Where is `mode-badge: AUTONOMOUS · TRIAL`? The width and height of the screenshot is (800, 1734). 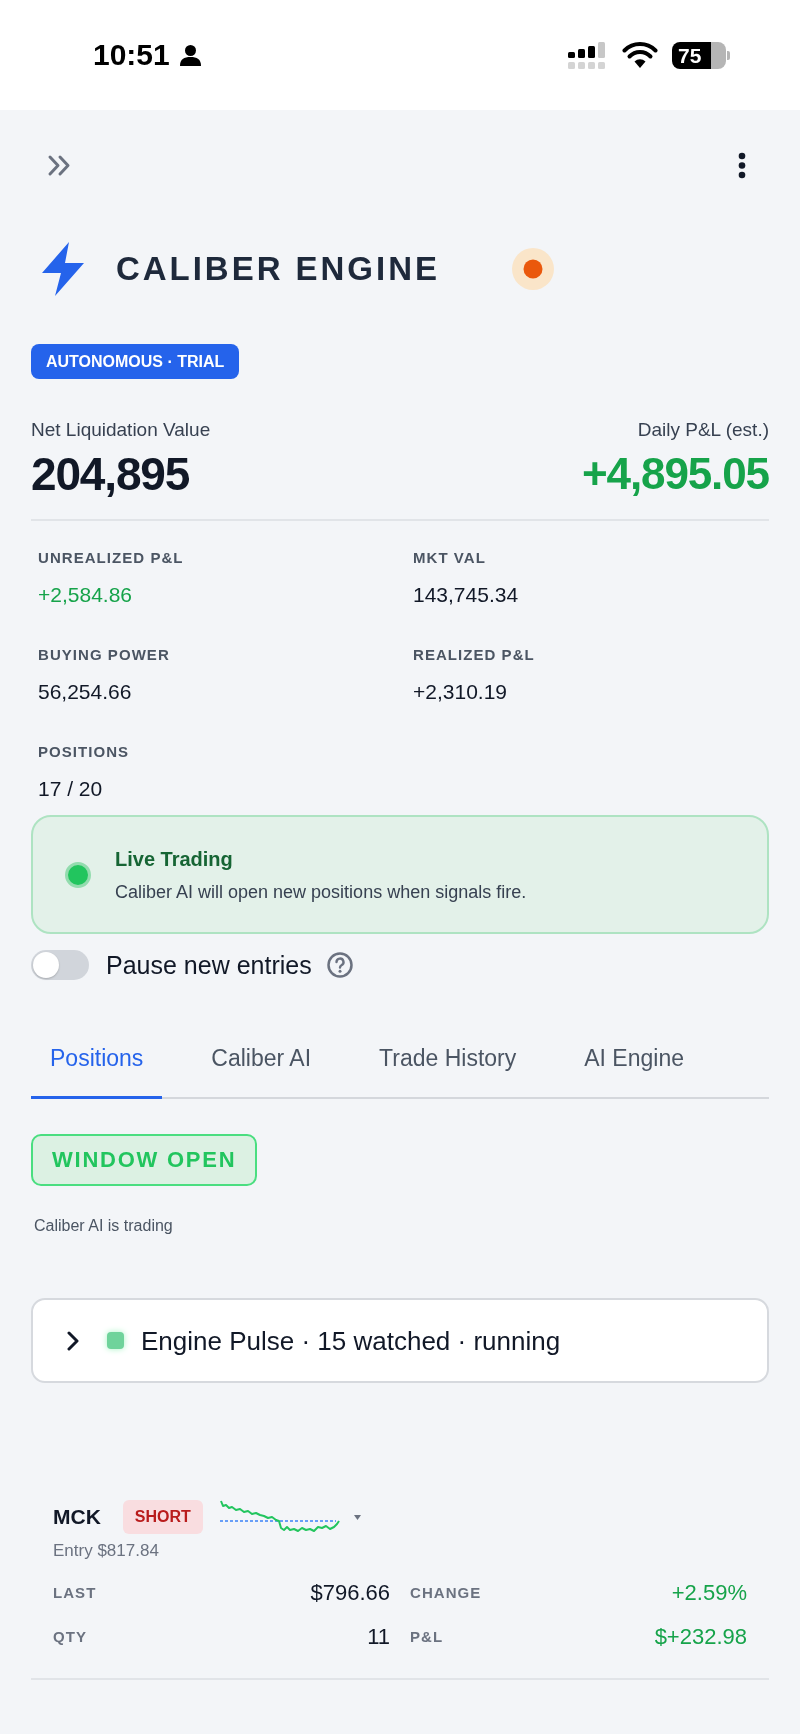 mode-badge: AUTONOMOUS · TRIAL is located at coordinates (135, 361).